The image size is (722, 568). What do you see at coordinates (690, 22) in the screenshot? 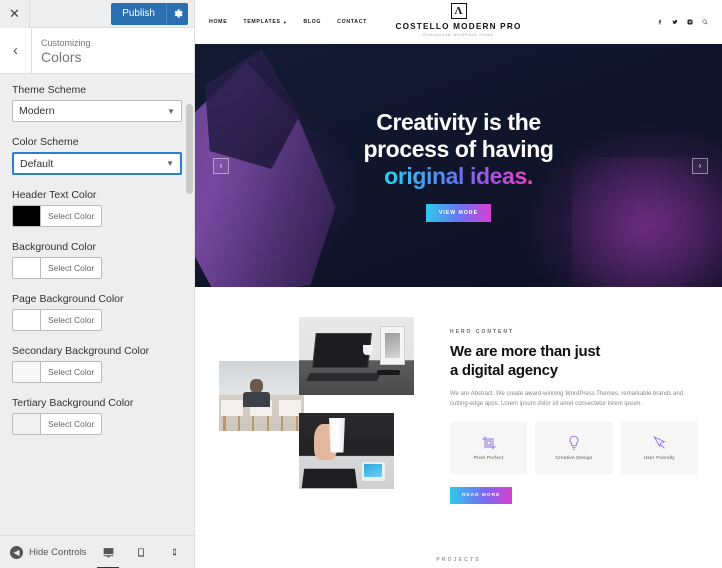
I see `instagram-icon` at bounding box center [690, 22].